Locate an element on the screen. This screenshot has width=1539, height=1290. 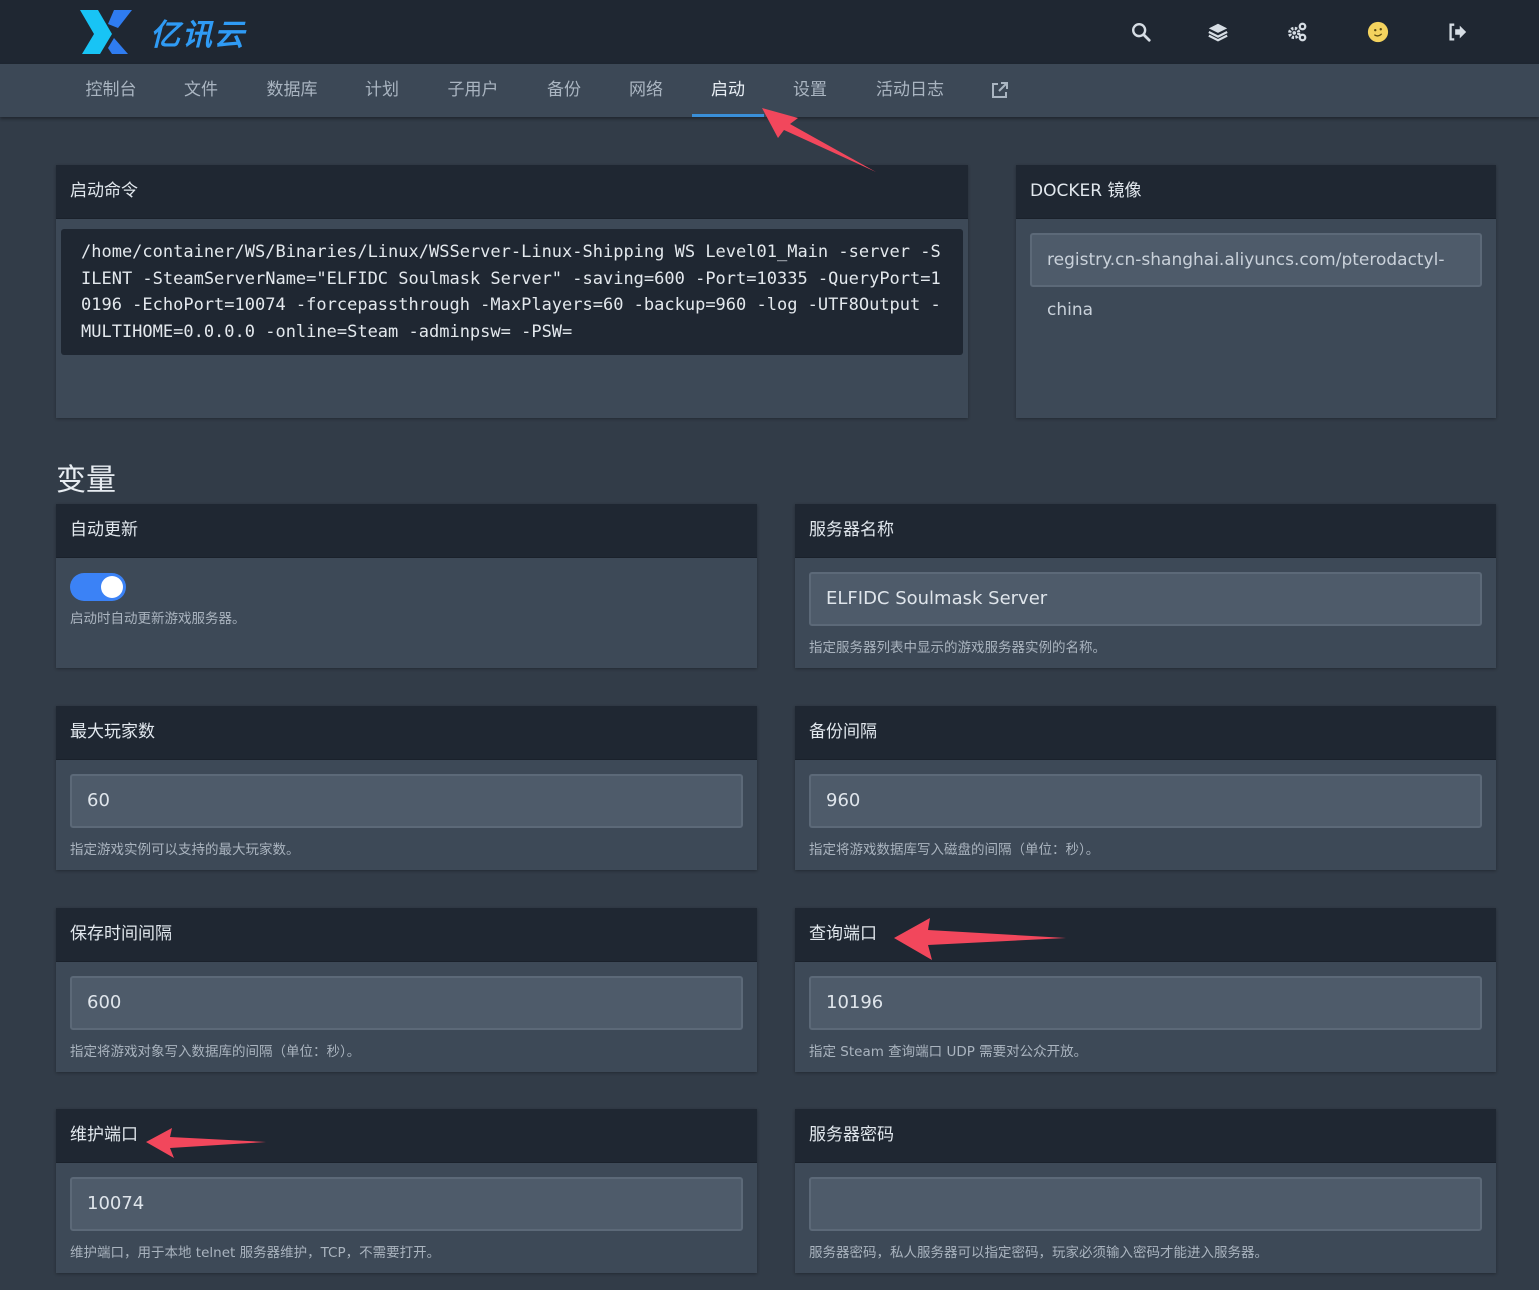
query-port-input: 10196 is located at coordinates (1145, 1003).